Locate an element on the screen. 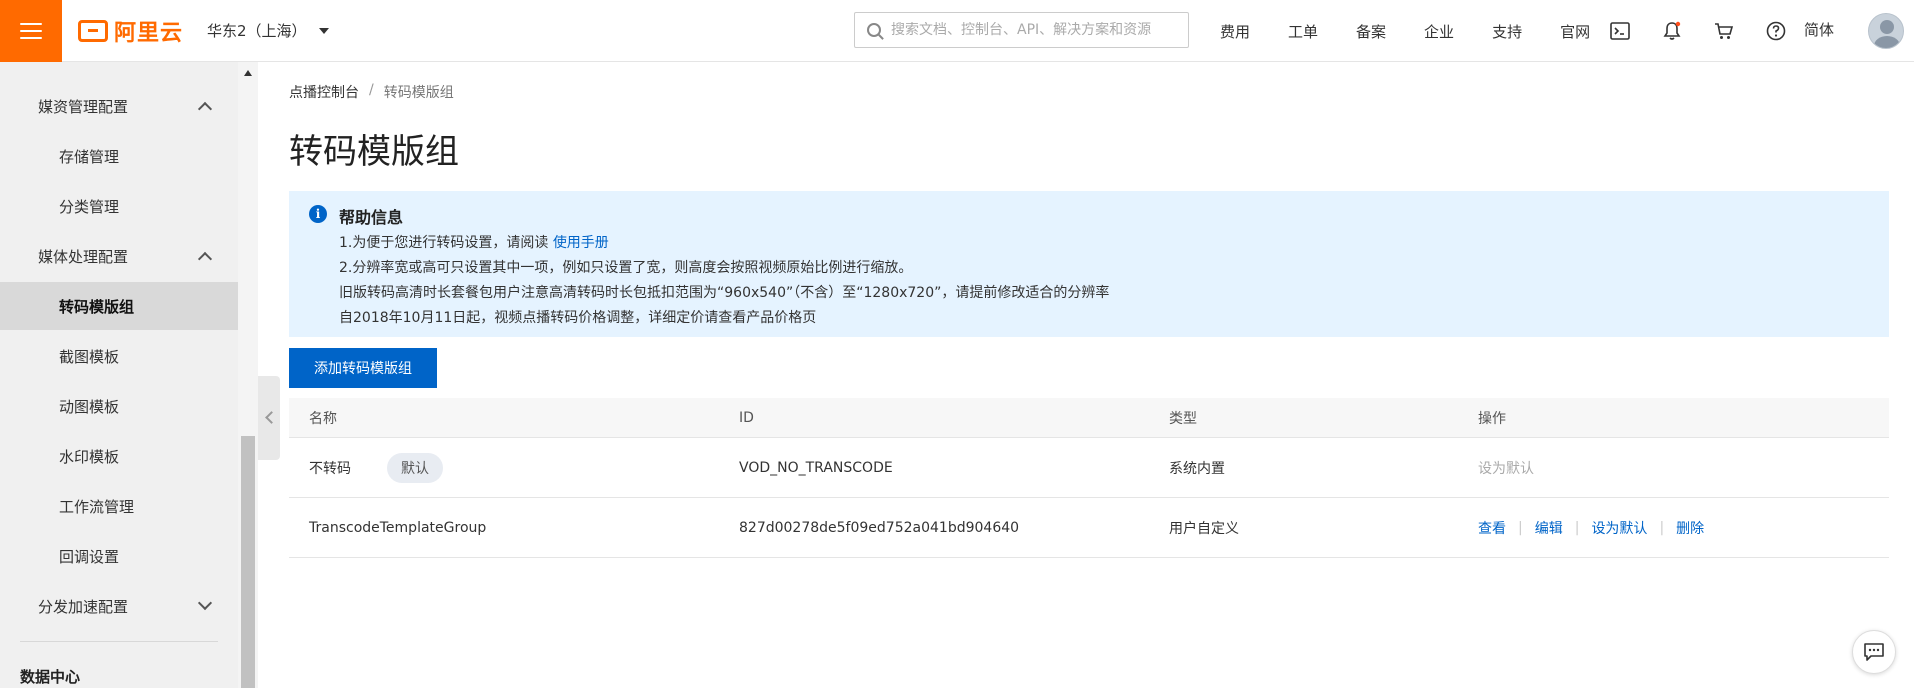 The height and width of the screenshot is (688, 1914). sidebar-group-label: 分发加速配置 is located at coordinates (83, 606).